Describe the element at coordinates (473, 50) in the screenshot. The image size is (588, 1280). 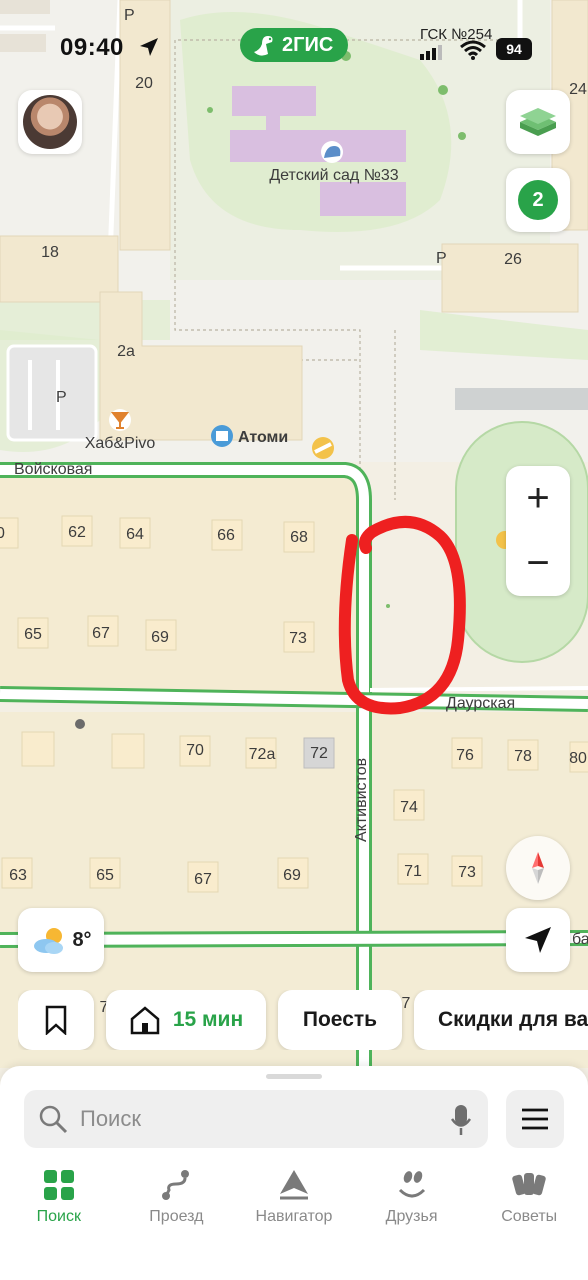
I see `wifi-icon` at that location.